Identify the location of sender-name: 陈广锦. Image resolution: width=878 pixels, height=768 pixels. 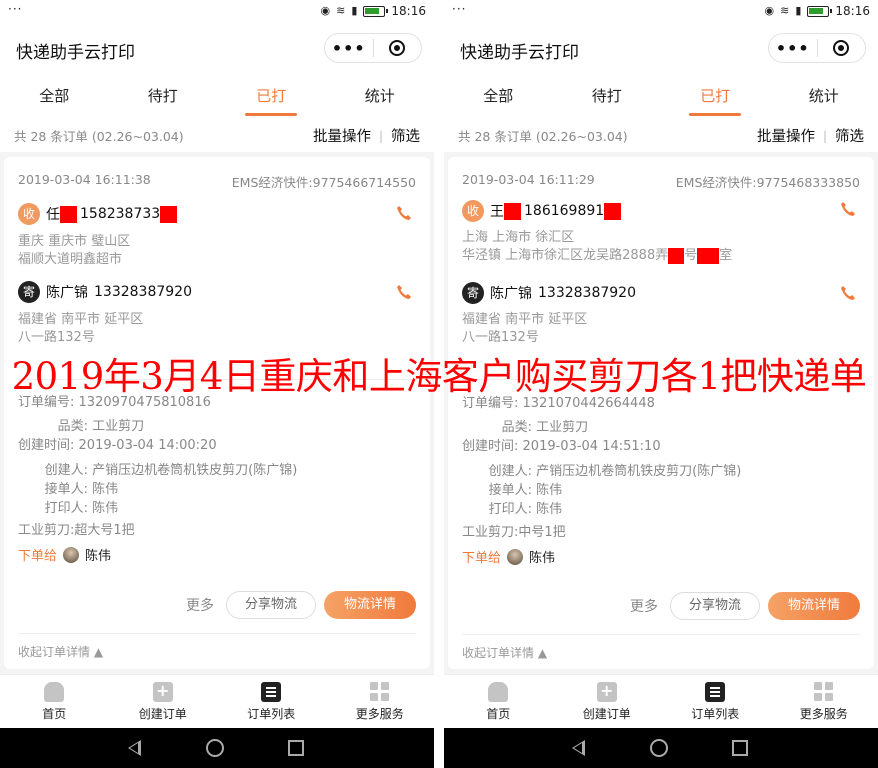
(511, 294).